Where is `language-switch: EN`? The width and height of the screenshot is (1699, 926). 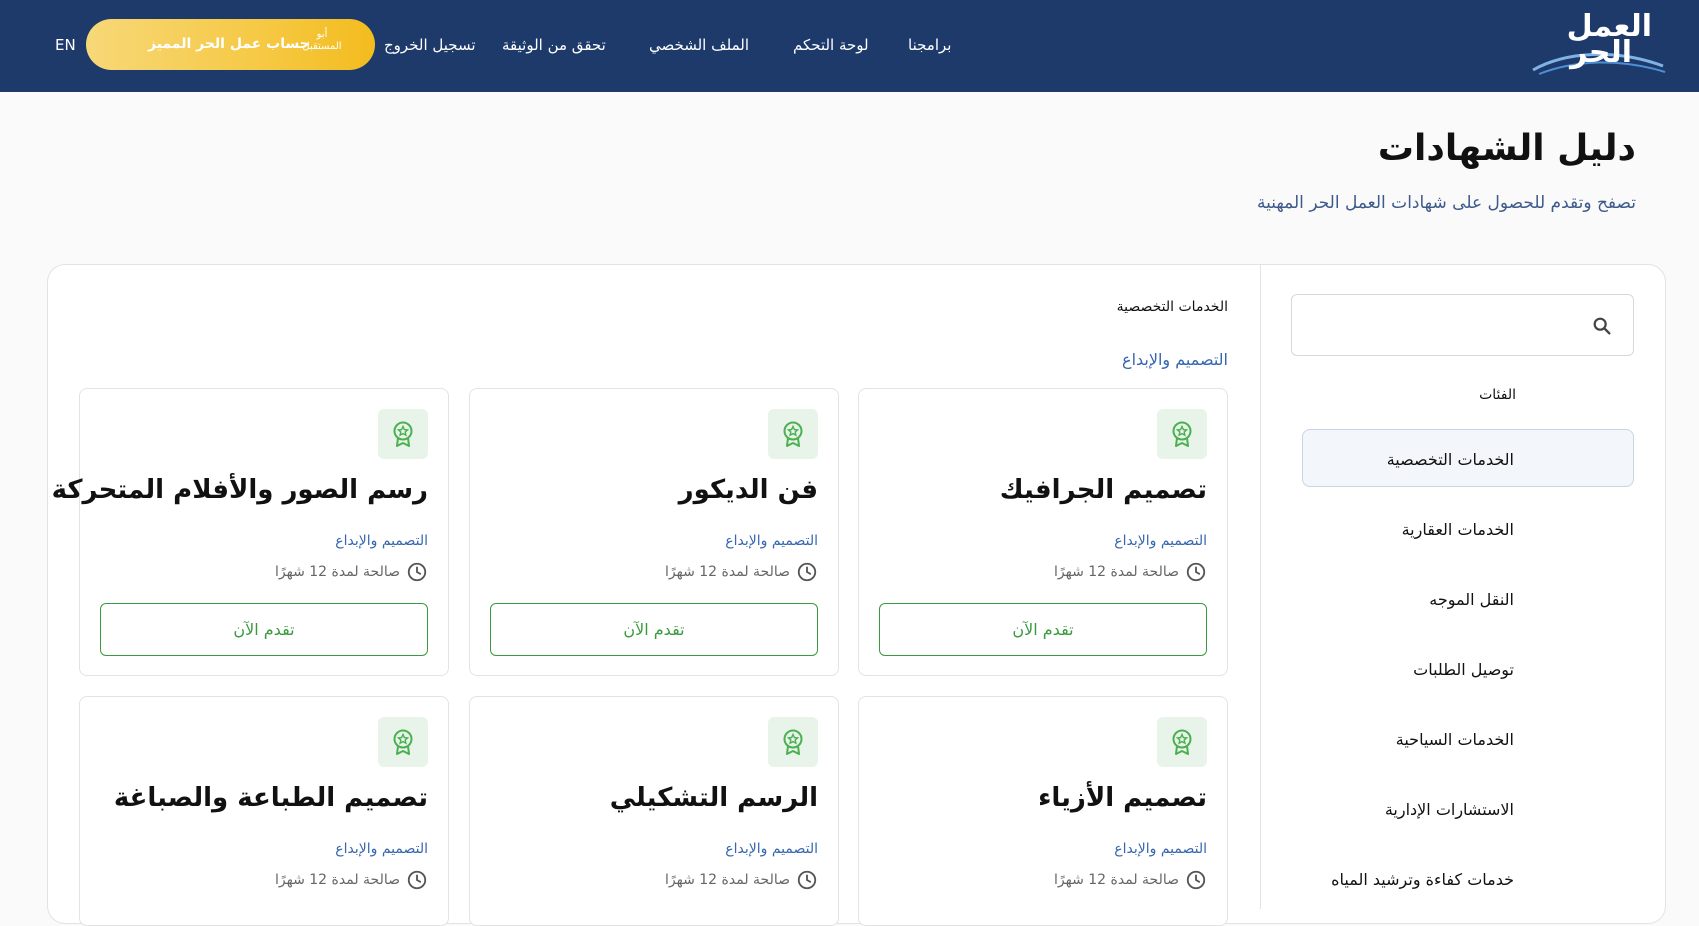
language-switch: EN is located at coordinates (65, 45).